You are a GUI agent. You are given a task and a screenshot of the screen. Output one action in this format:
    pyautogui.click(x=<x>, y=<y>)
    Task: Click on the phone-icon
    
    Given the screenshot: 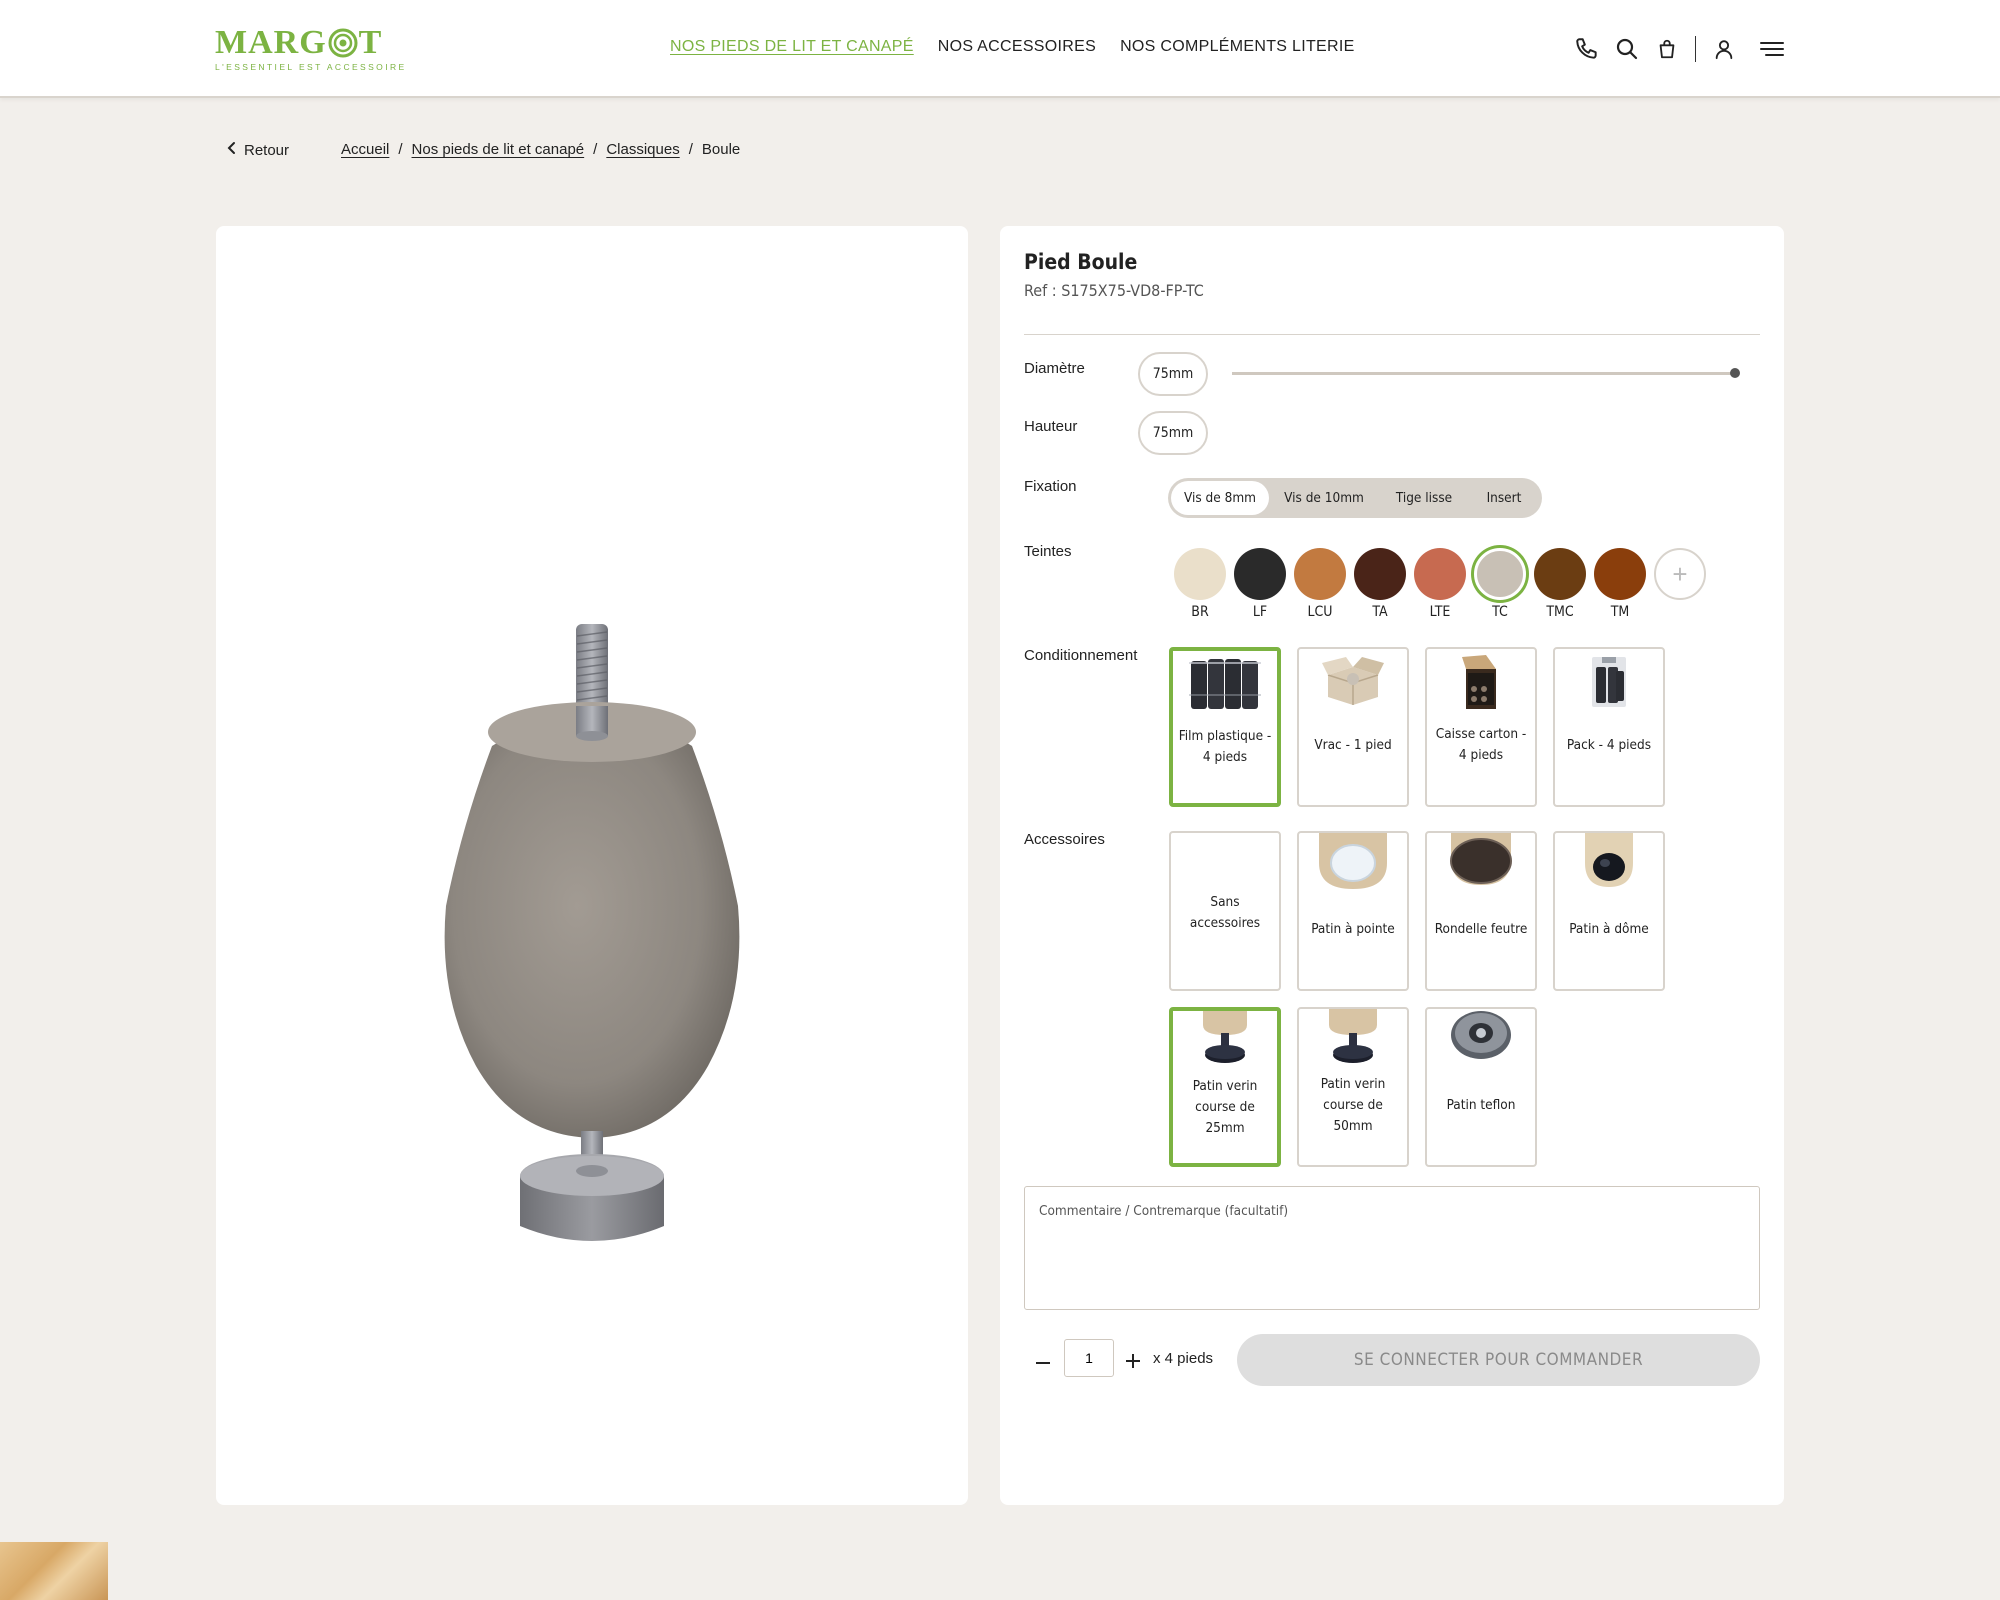 What is the action you would take?
    pyautogui.click(x=1587, y=49)
    